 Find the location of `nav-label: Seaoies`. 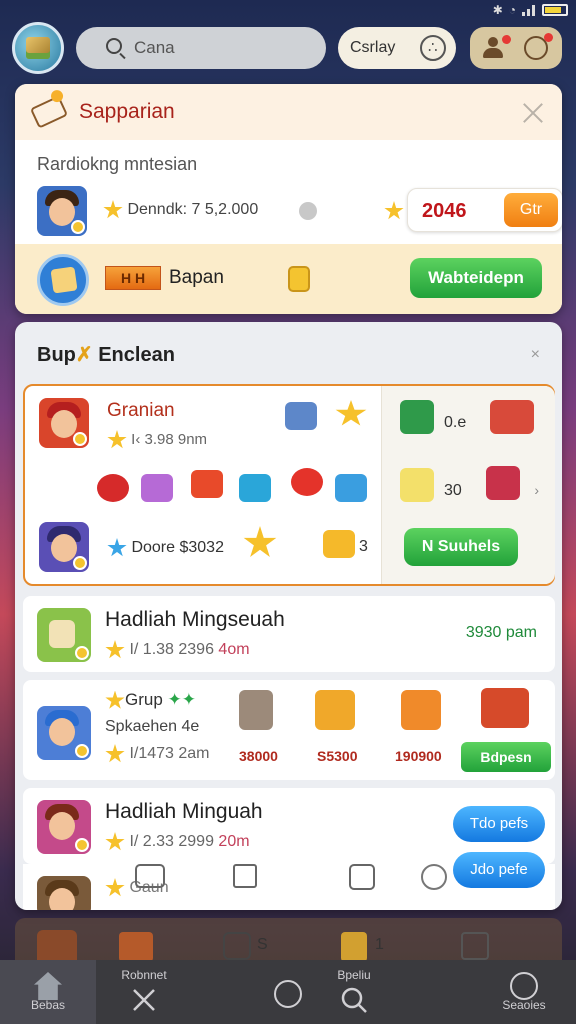

nav-label: Seaoies is located at coordinates (524, 1005).